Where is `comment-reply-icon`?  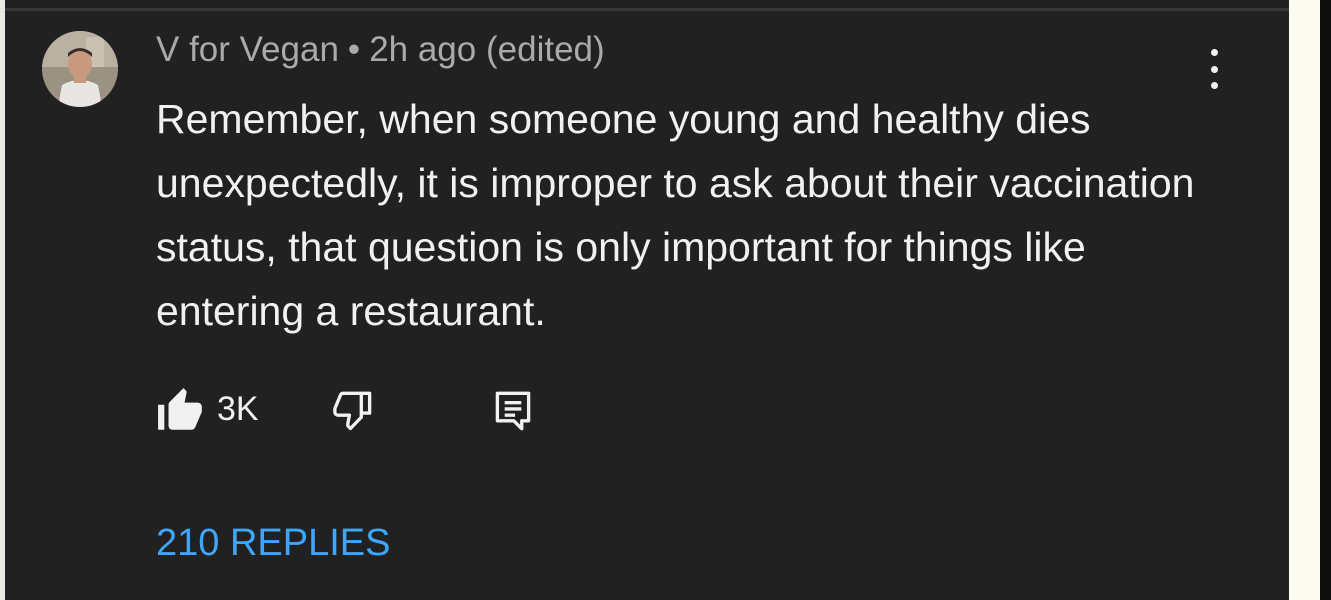
comment-reply-icon is located at coordinates (513, 411).